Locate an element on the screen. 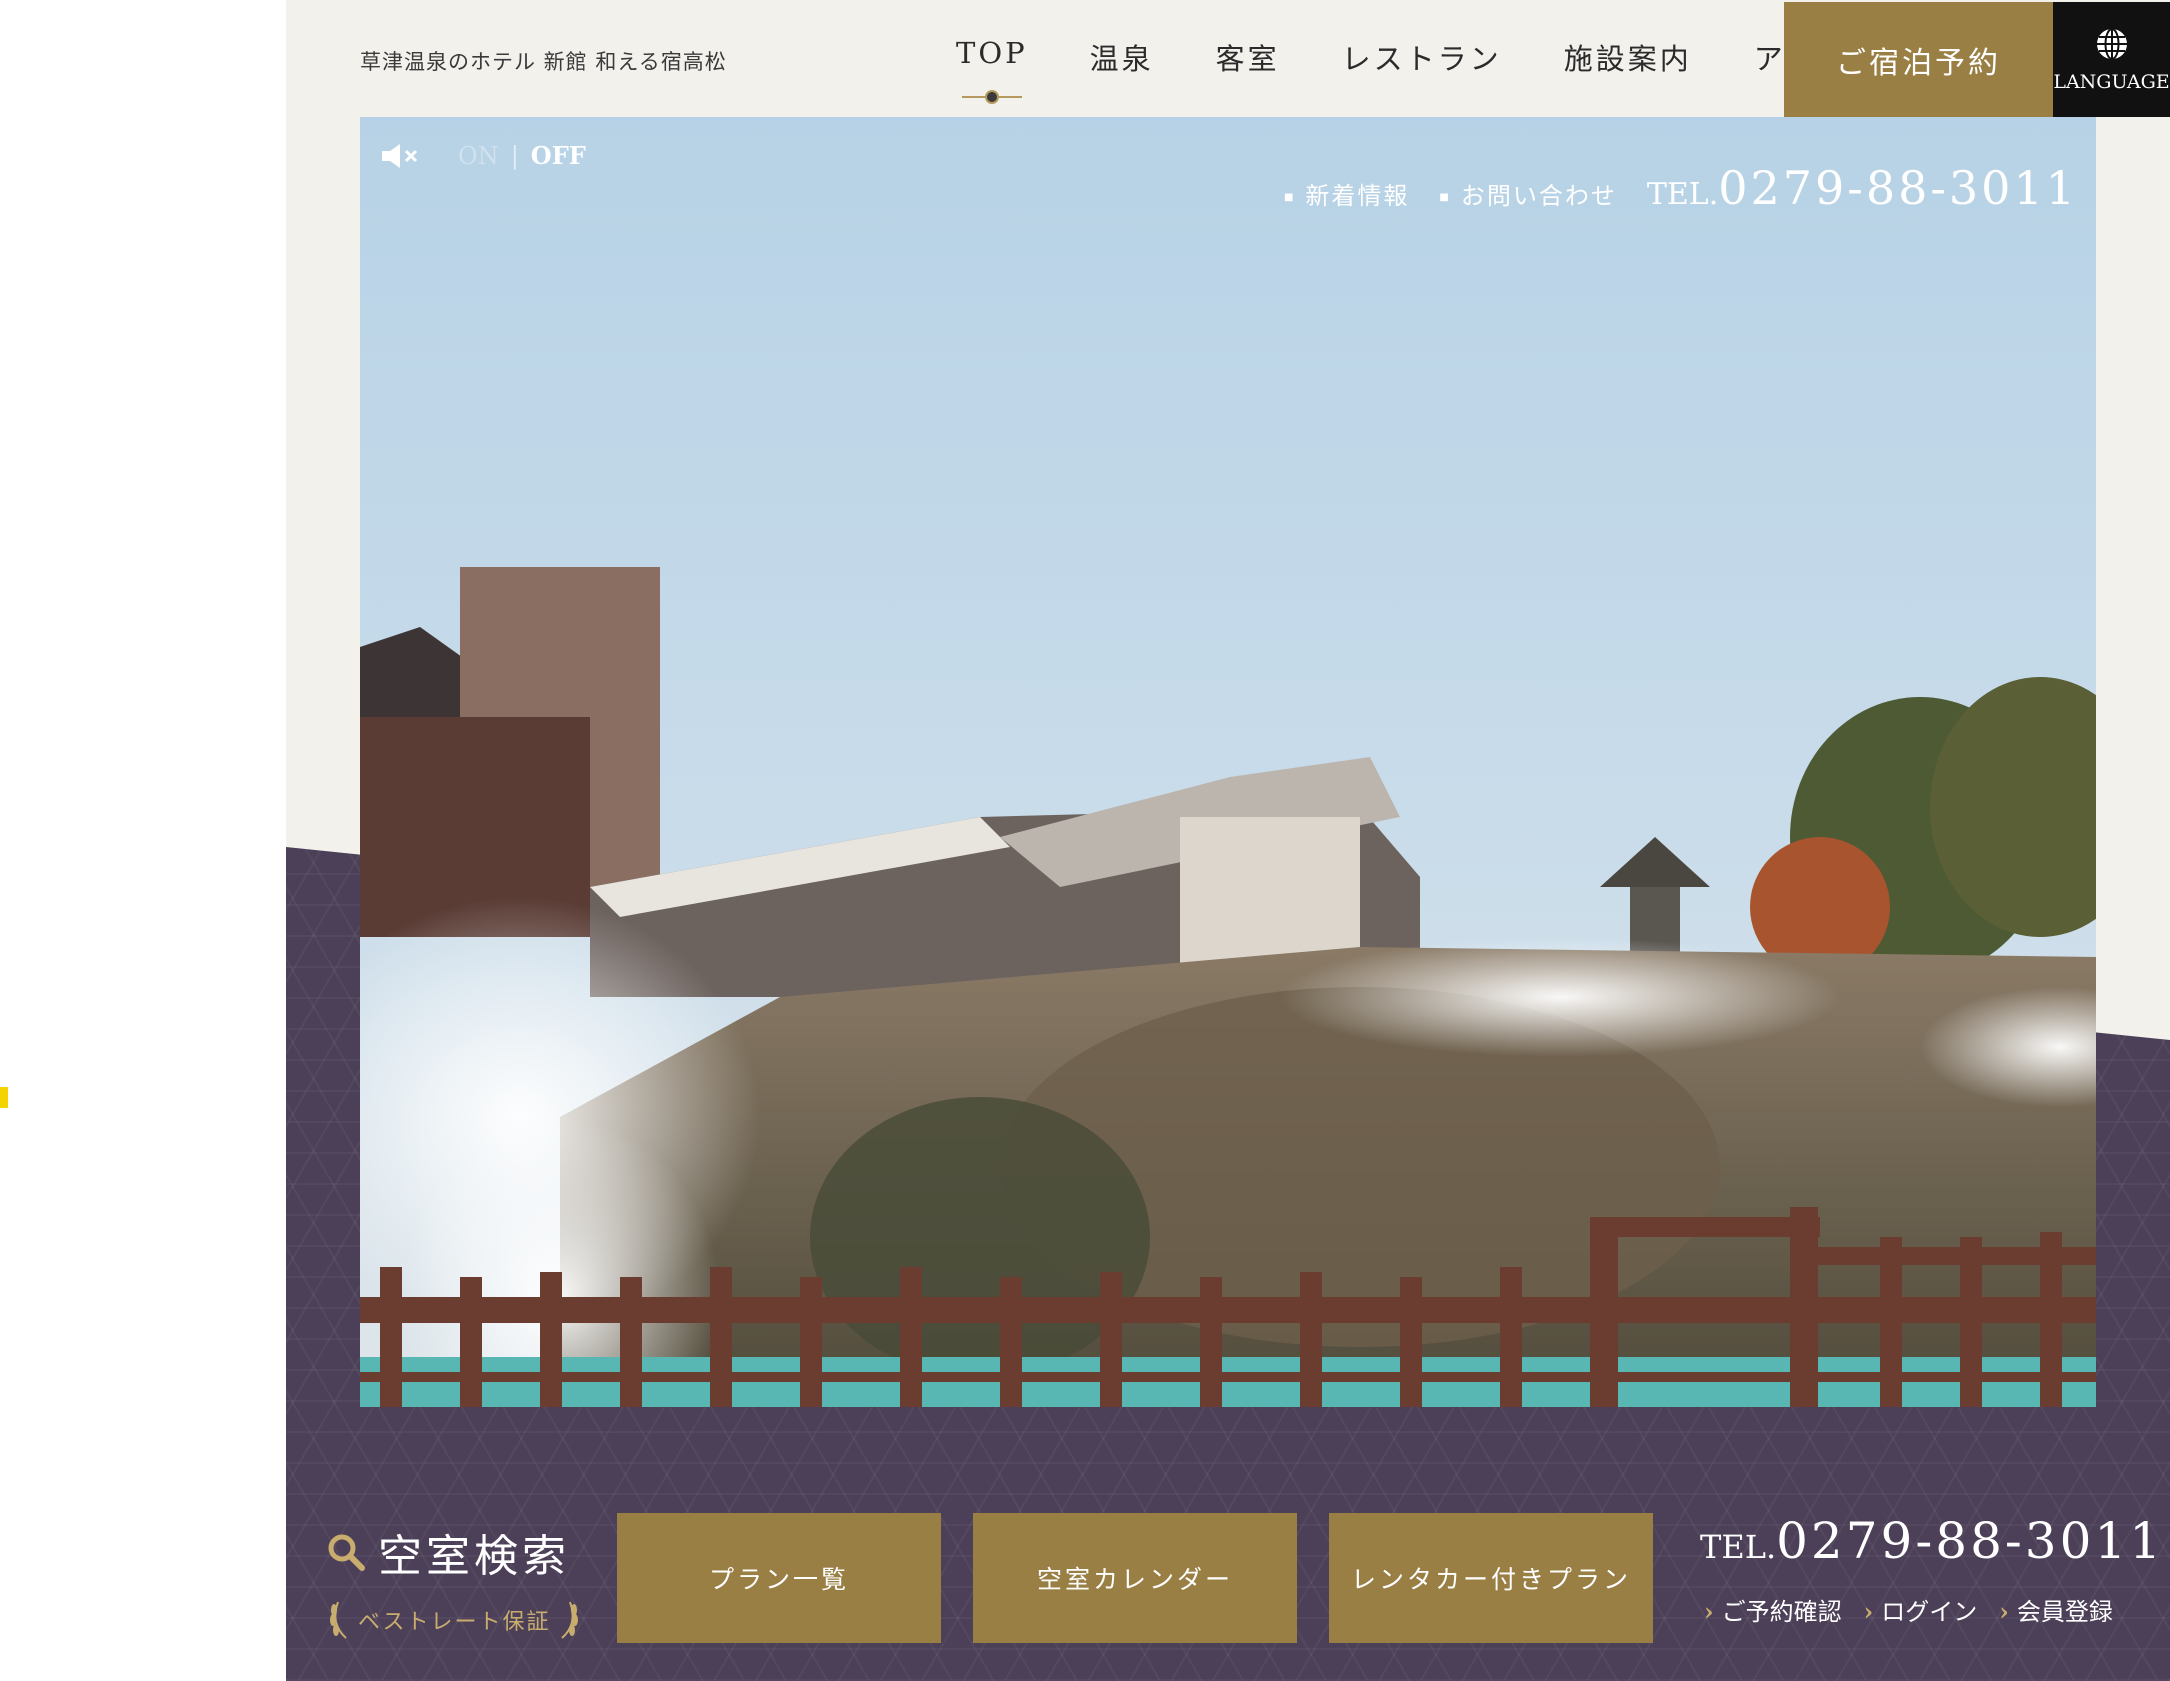 The height and width of the screenshot is (1681, 2170). rental-car-plan-button: レンタカー付きプラン is located at coordinates (1491, 1578).